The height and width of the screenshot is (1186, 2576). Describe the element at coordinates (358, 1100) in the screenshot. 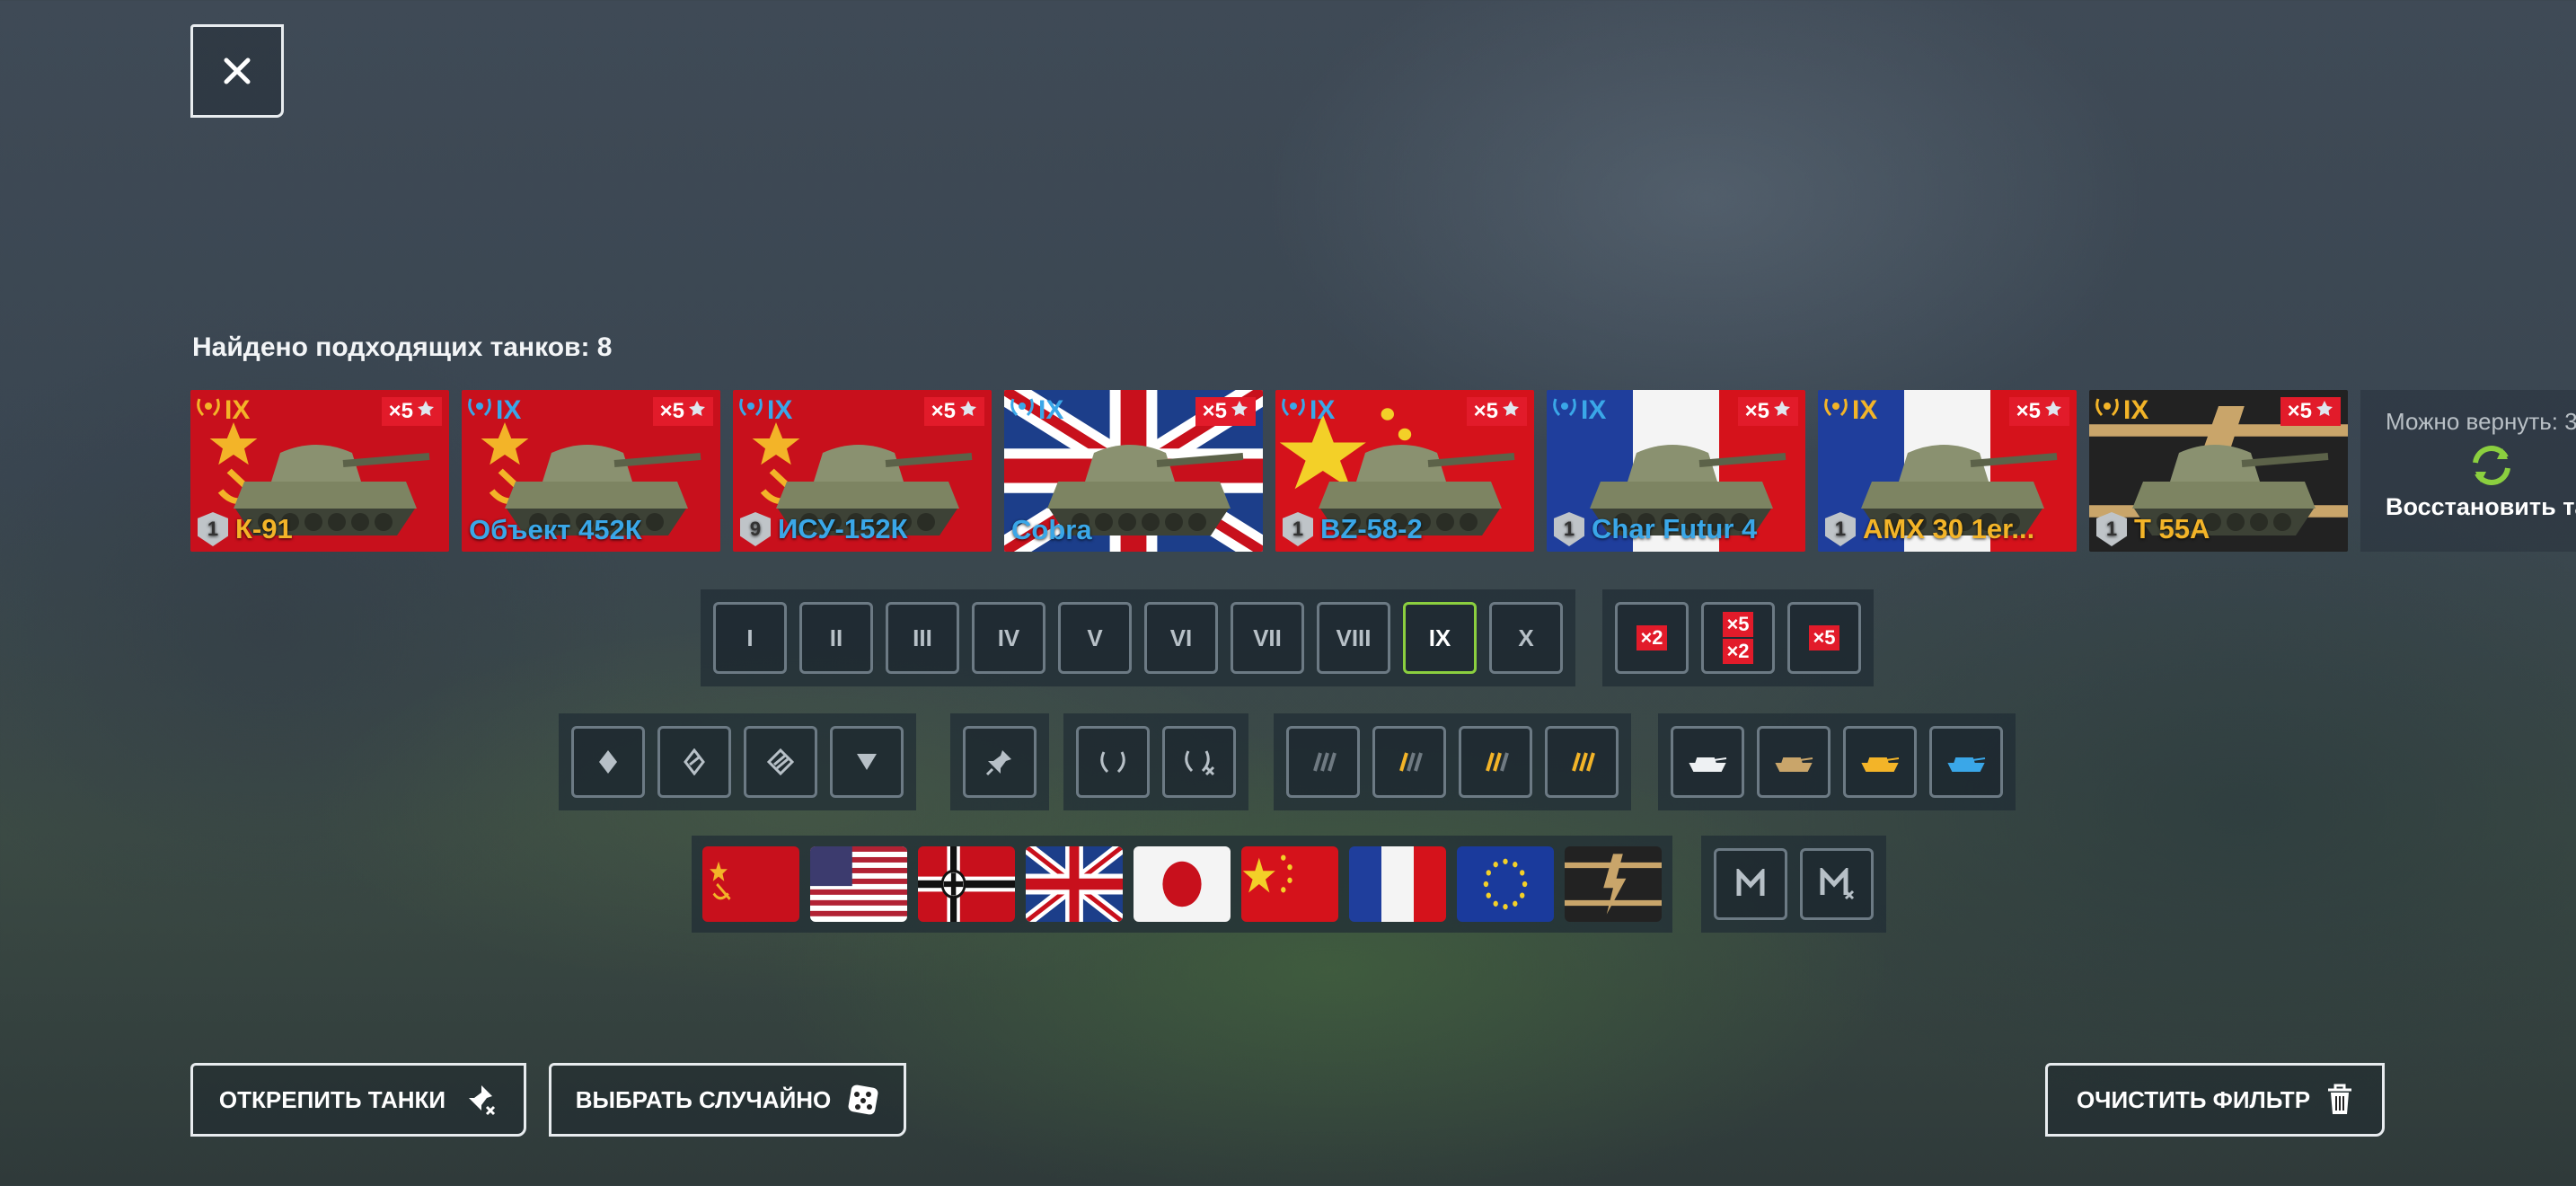

I see `unpin-tanks-button: ОТКРЕПИТЬ ТАНКИ` at that location.